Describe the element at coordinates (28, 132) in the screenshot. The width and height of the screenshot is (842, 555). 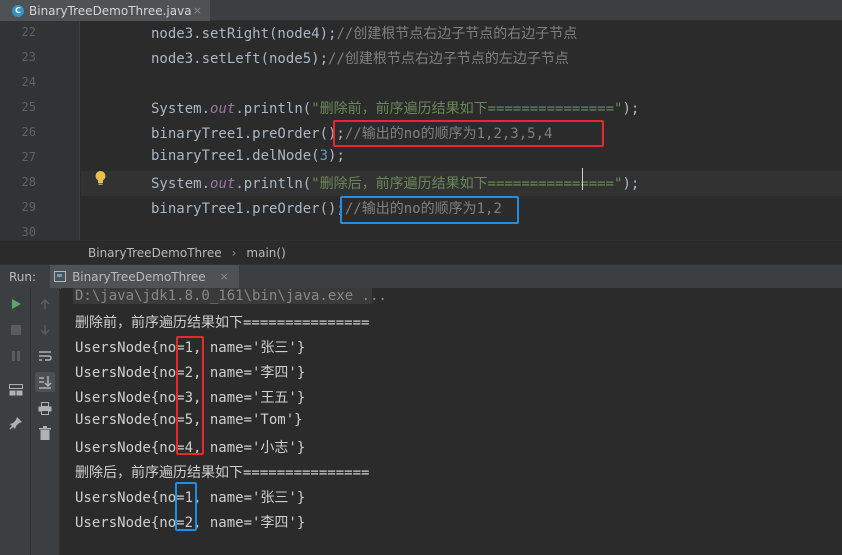
I see `line-number: 26` at that location.